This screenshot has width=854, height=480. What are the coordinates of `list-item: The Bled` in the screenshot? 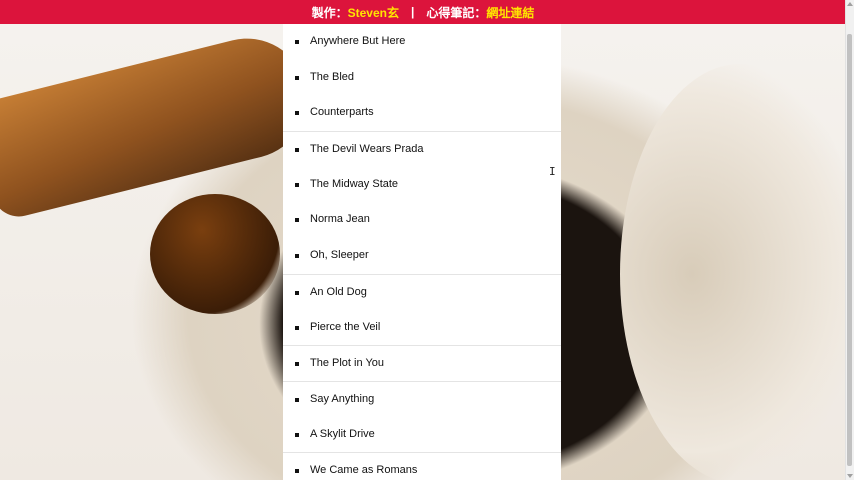 It's located at (422, 78).